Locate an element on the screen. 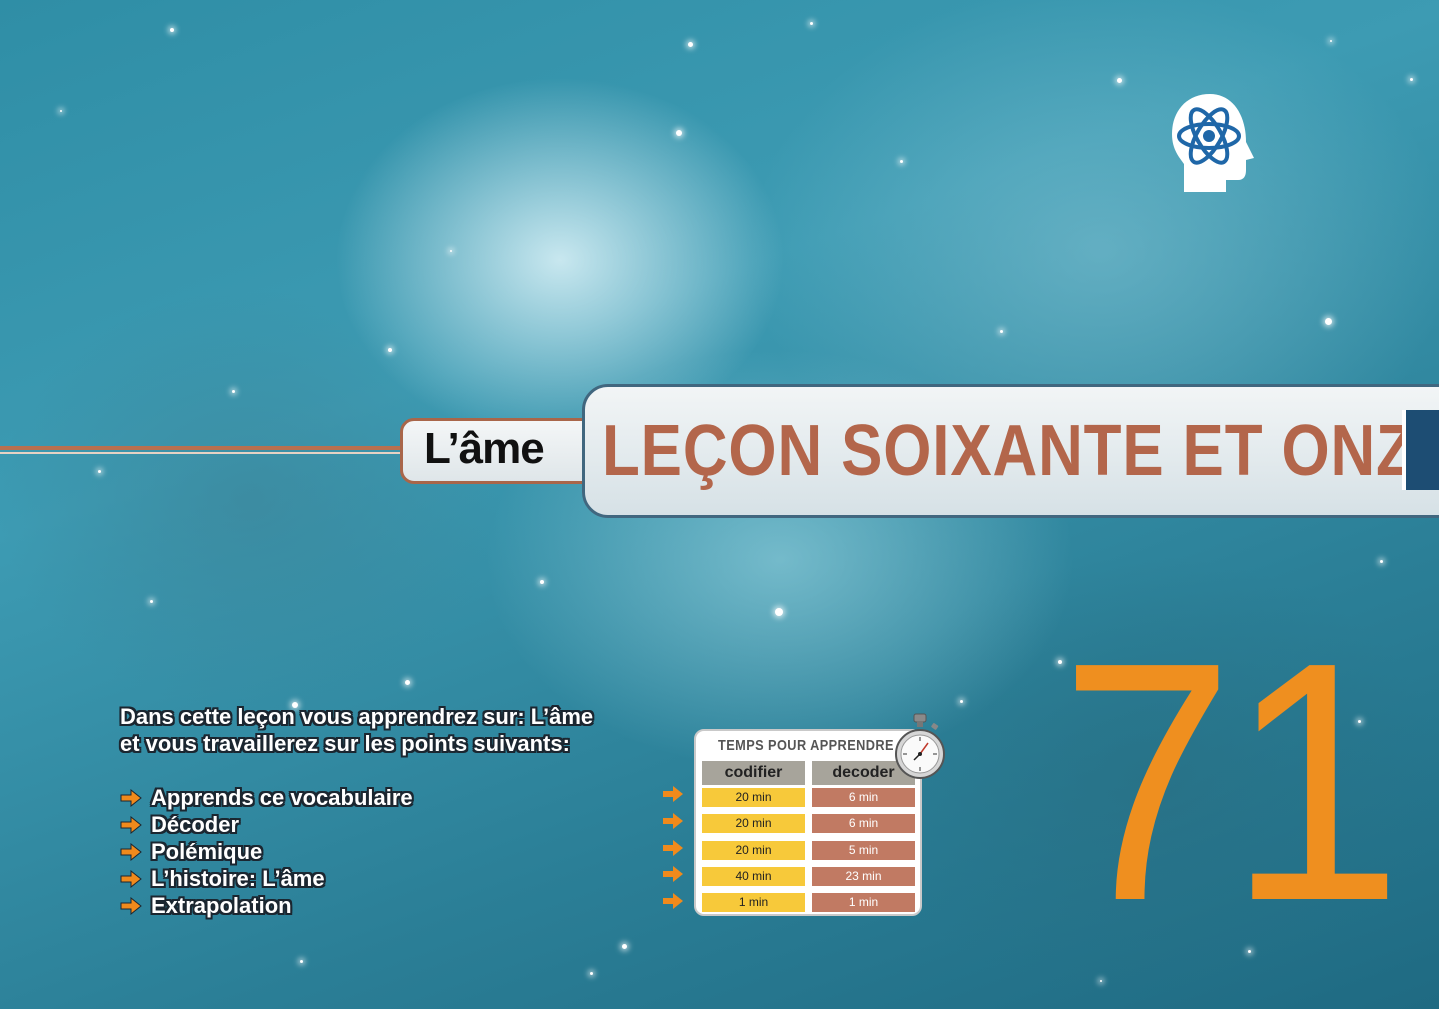  list-item: Polémique is located at coordinates (266, 851).